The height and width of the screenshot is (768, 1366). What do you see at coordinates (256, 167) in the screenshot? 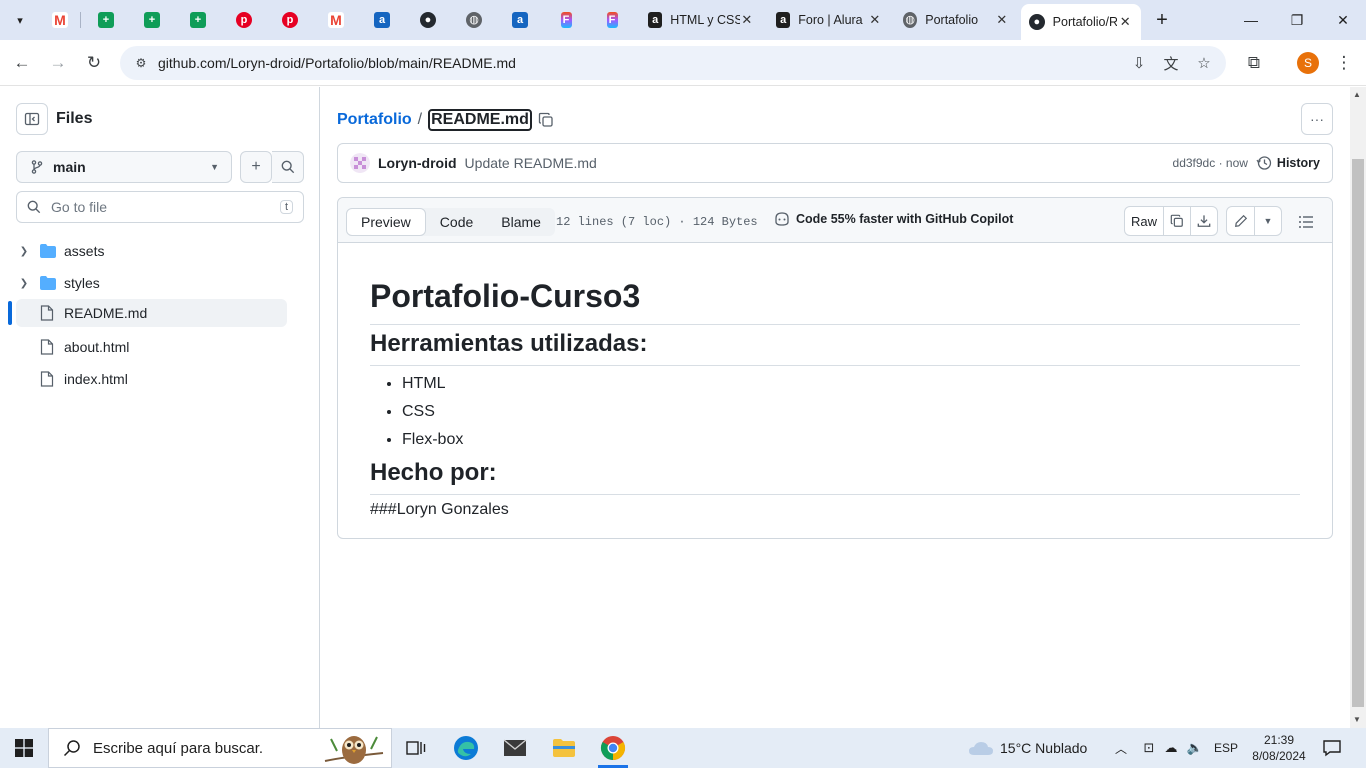
I see `add-file-button: +` at bounding box center [256, 167].